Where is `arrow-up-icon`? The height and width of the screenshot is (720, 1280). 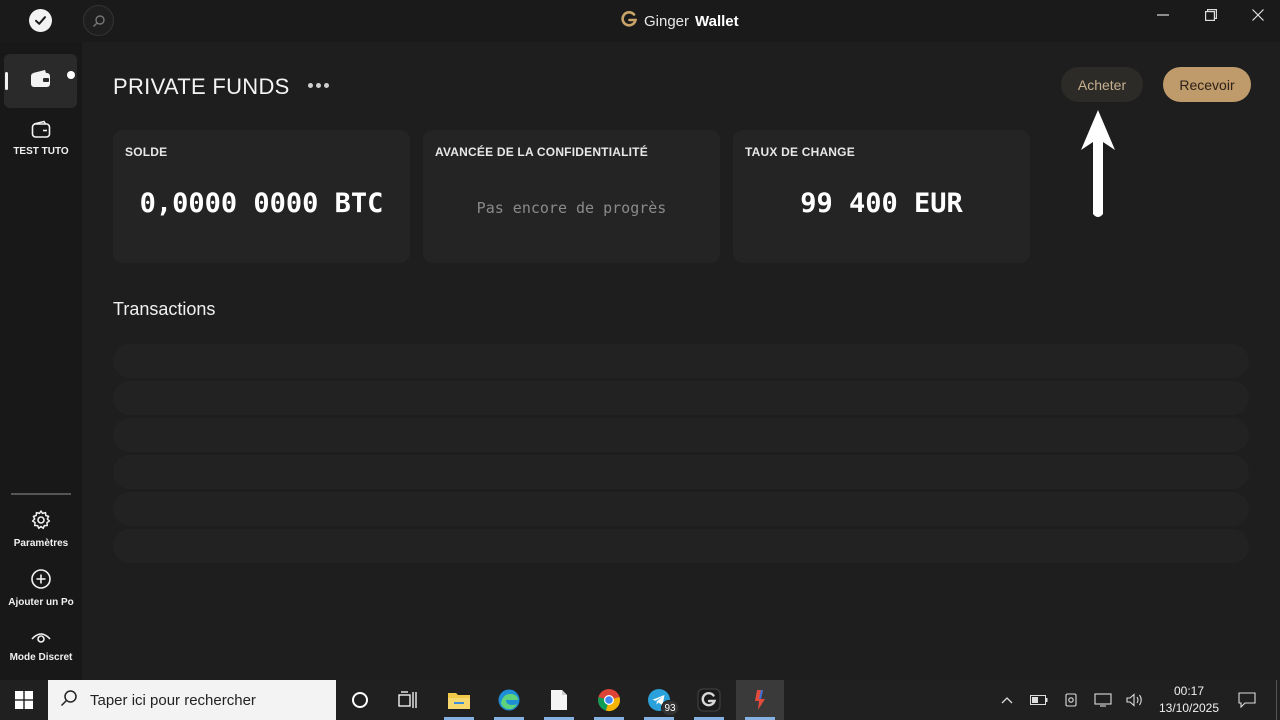
arrow-up-icon is located at coordinates (1098, 166).